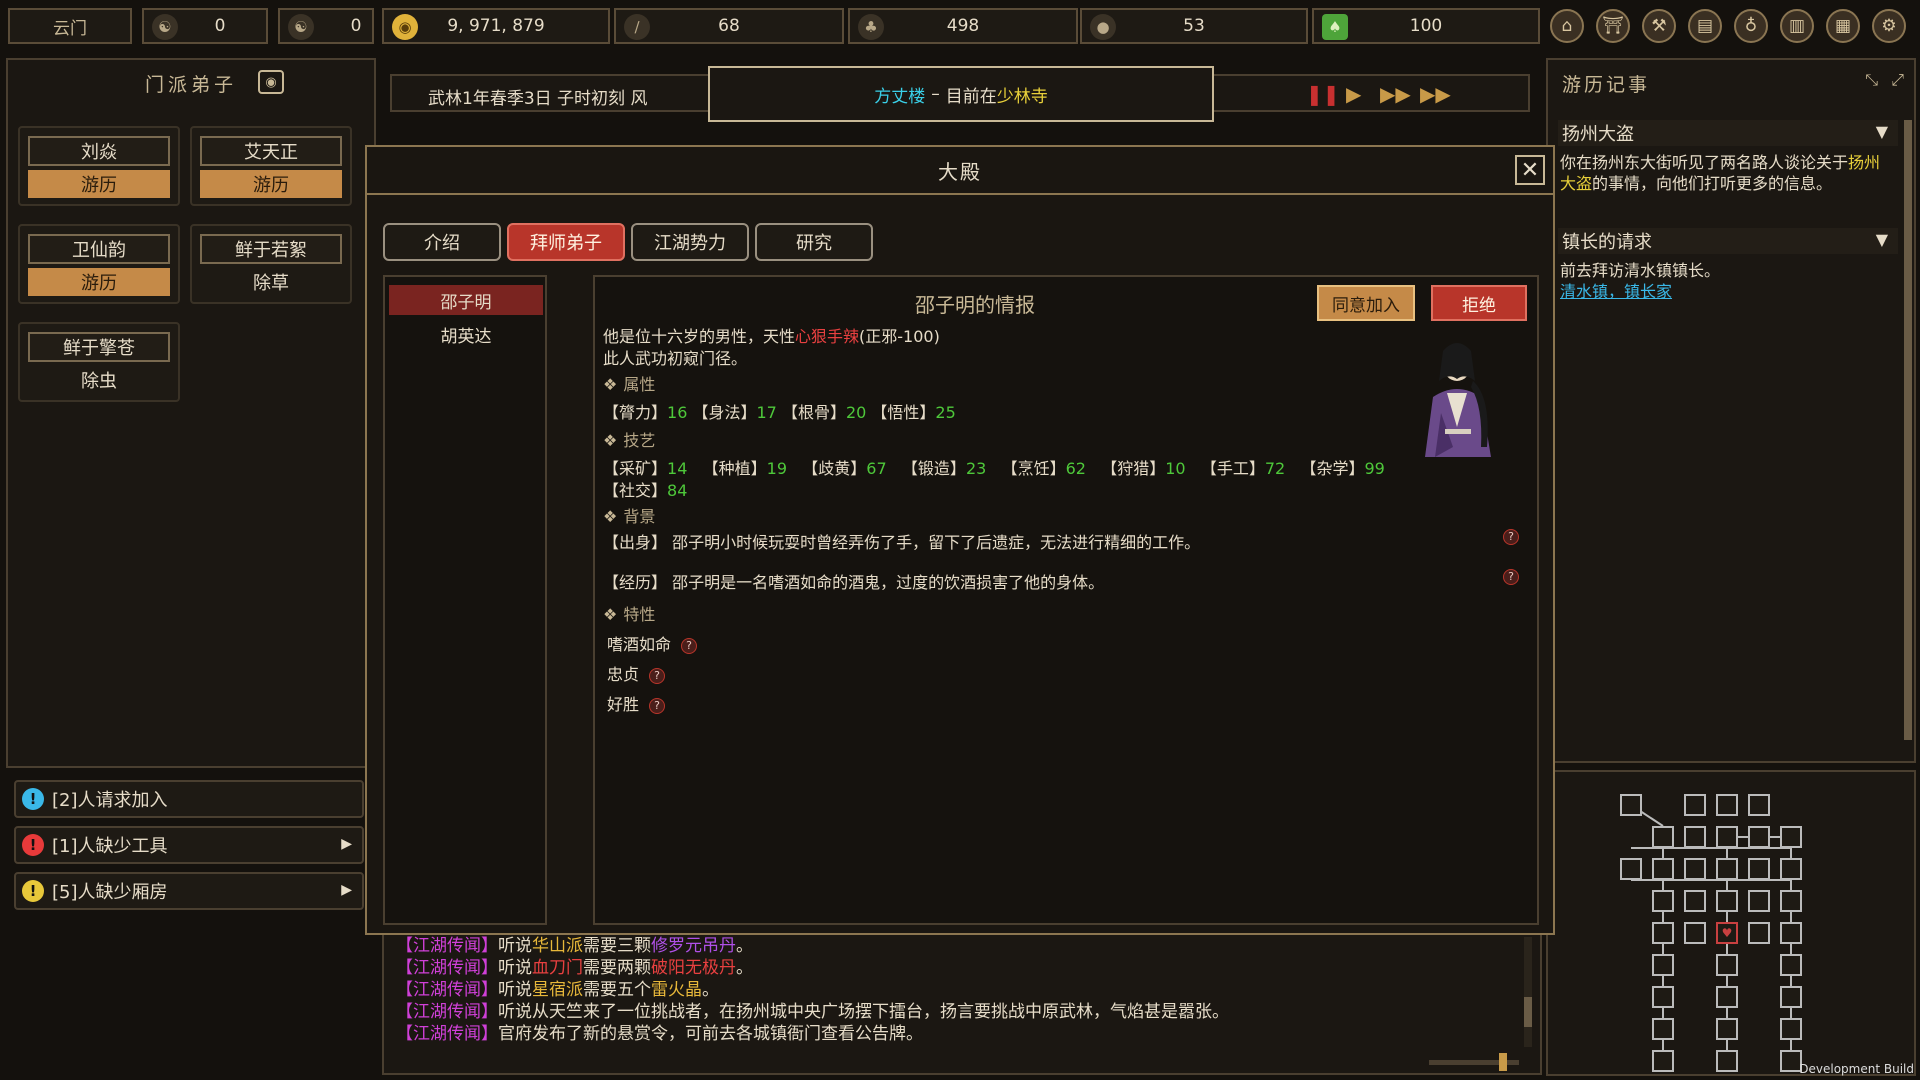 This screenshot has width=1920, height=1080. Describe the element at coordinates (1843, 26) in the screenshot. I see `manual-icon: ▦` at that location.